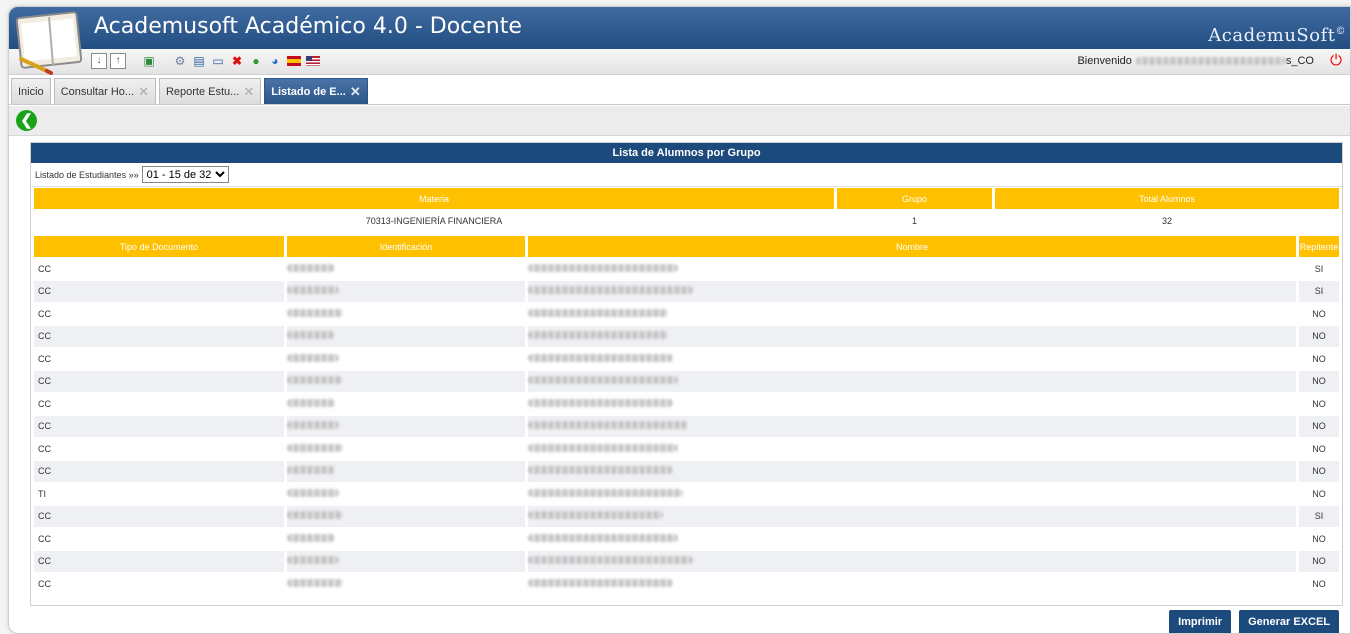  What do you see at coordinates (914, 221) in the screenshot?
I see `course-grupo: 1` at bounding box center [914, 221].